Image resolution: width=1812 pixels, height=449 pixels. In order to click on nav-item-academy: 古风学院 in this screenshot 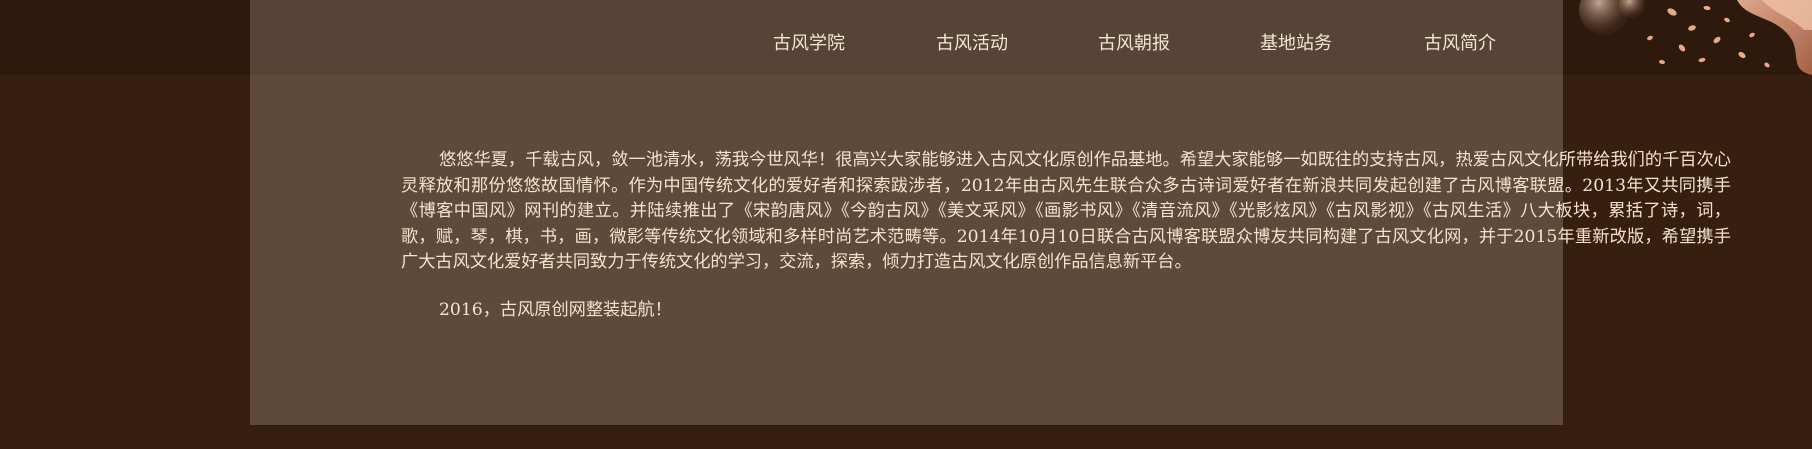, I will do `click(809, 44)`.